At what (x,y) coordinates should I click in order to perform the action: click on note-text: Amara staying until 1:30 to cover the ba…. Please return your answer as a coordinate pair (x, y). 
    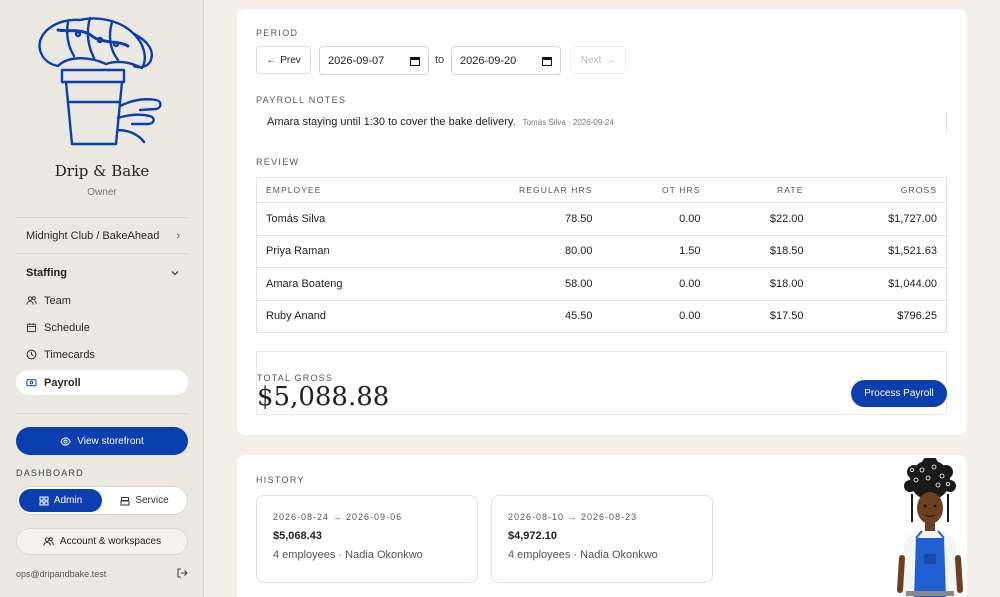
    Looking at the image, I should click on (391, 122).